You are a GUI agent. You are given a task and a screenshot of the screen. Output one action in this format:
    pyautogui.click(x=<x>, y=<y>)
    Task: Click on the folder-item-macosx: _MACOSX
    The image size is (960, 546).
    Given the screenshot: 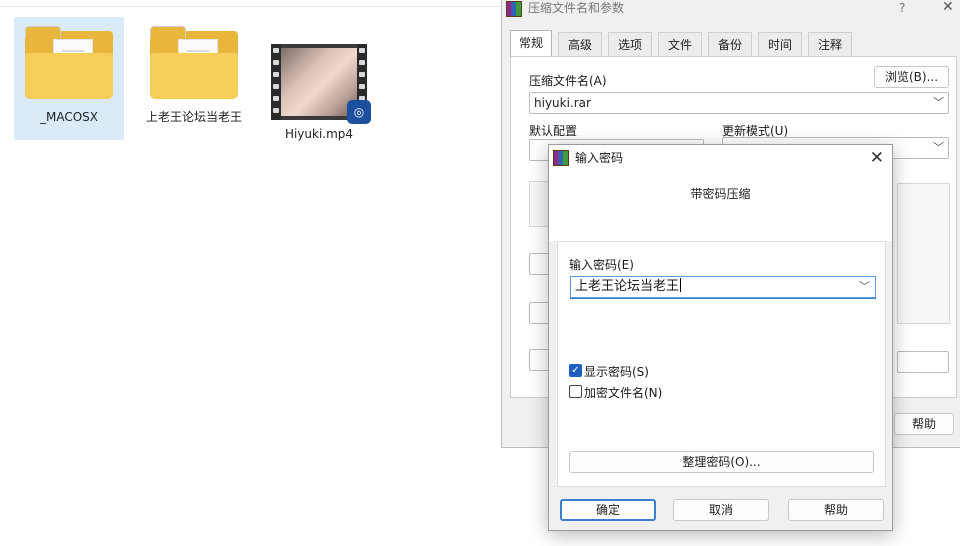 What is the action you would take?
    pyautogui.click(x=69, y=78)
    